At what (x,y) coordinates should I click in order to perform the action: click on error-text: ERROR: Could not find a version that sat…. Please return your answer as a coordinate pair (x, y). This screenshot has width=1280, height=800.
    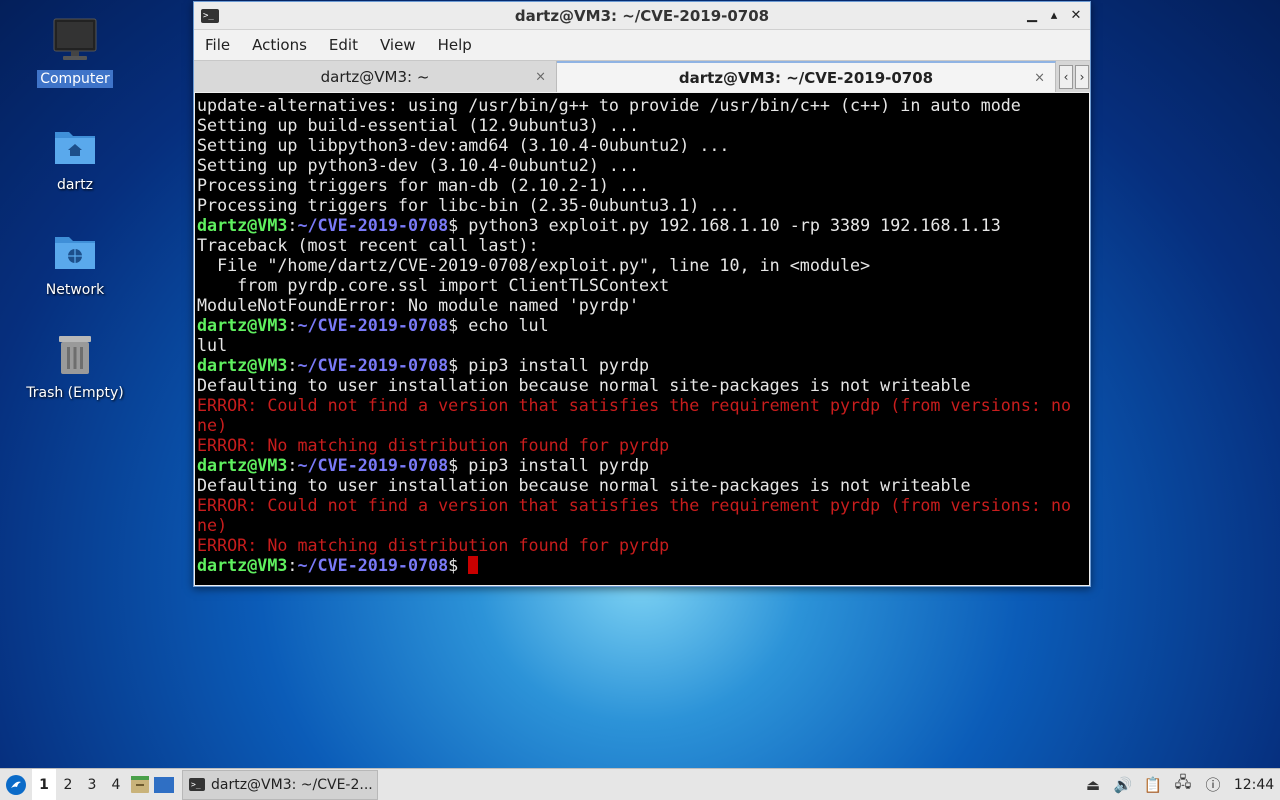
    Looking at the image, I should click on (634, 405).